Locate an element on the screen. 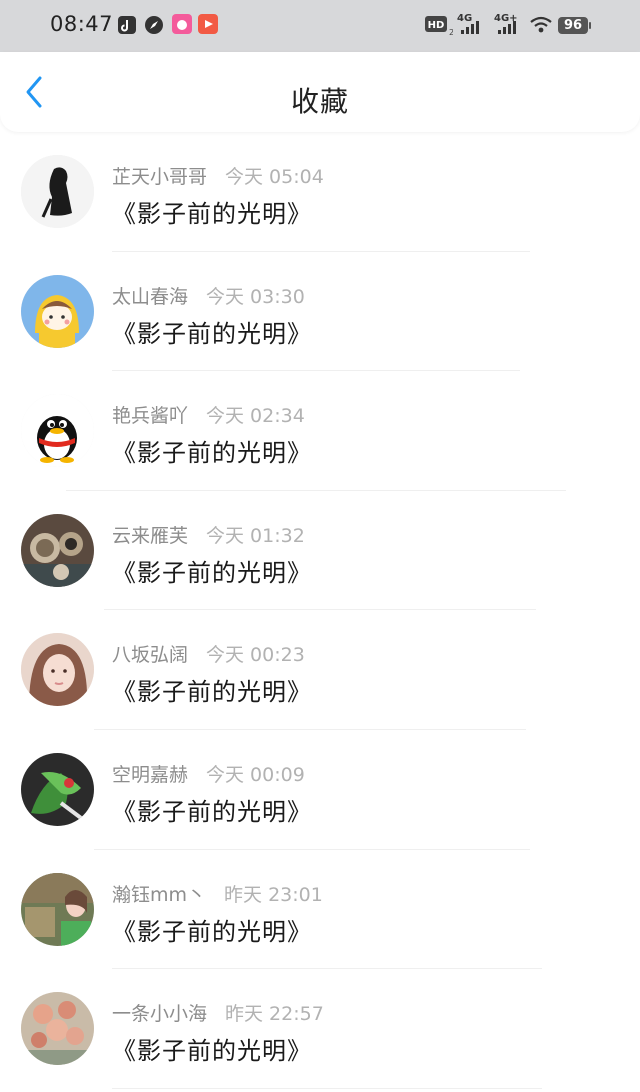 The width and height of the screenshot is (640, 1092). author-name: 艳兵酱吖 is located at coordinates (150, 416).